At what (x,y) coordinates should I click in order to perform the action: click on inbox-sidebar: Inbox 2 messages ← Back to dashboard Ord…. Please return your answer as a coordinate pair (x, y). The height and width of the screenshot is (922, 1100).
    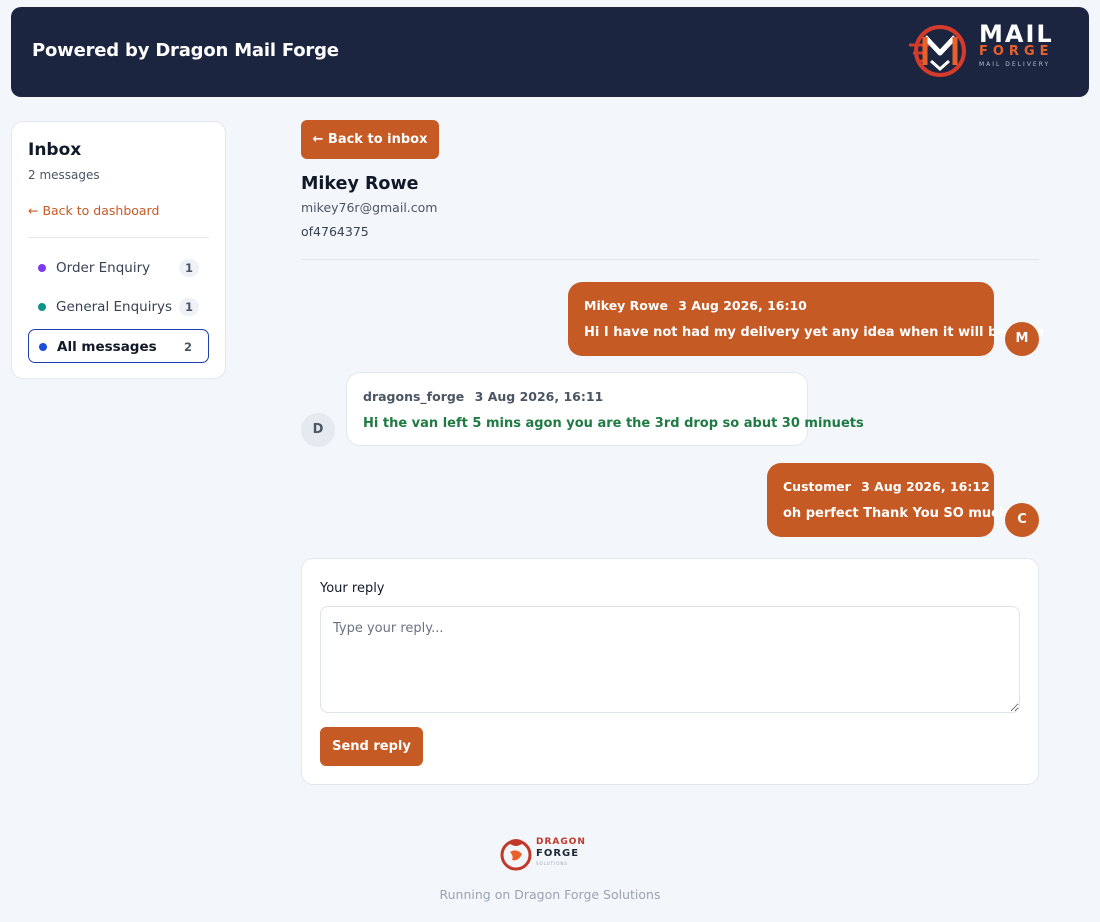
    Looking at the image, I should click on (118, 250).